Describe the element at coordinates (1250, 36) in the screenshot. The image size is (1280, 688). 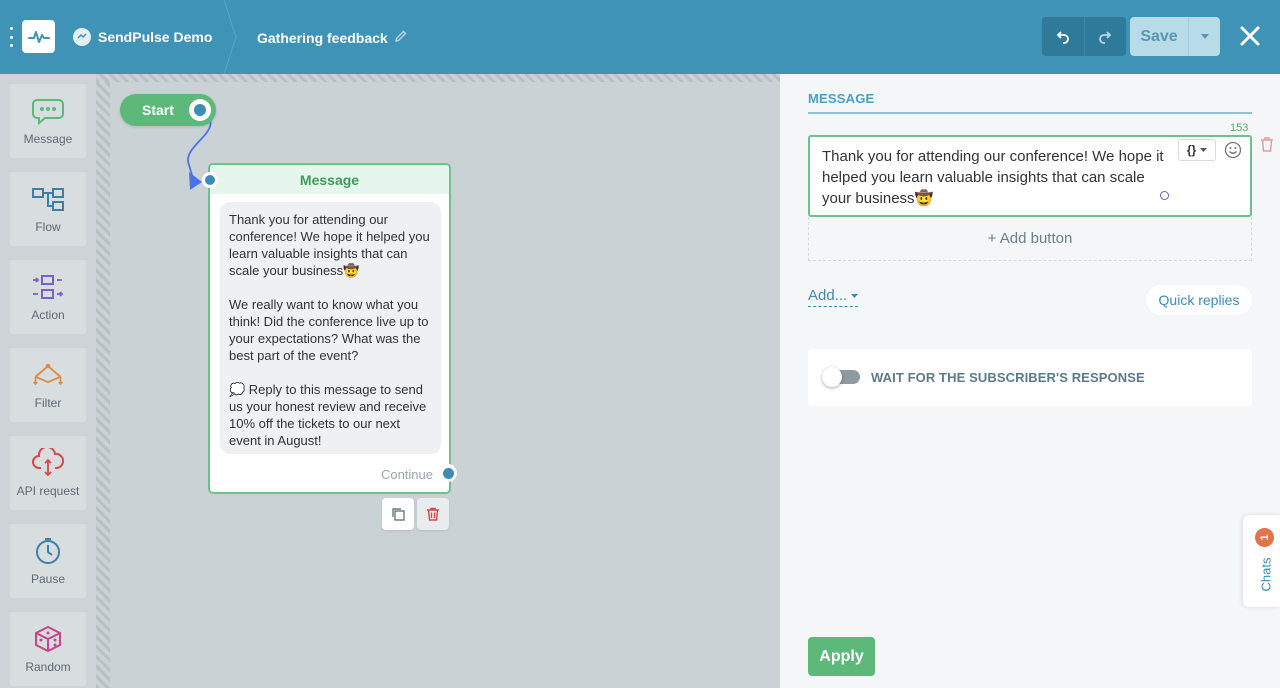
I see `close-icon` at that location.